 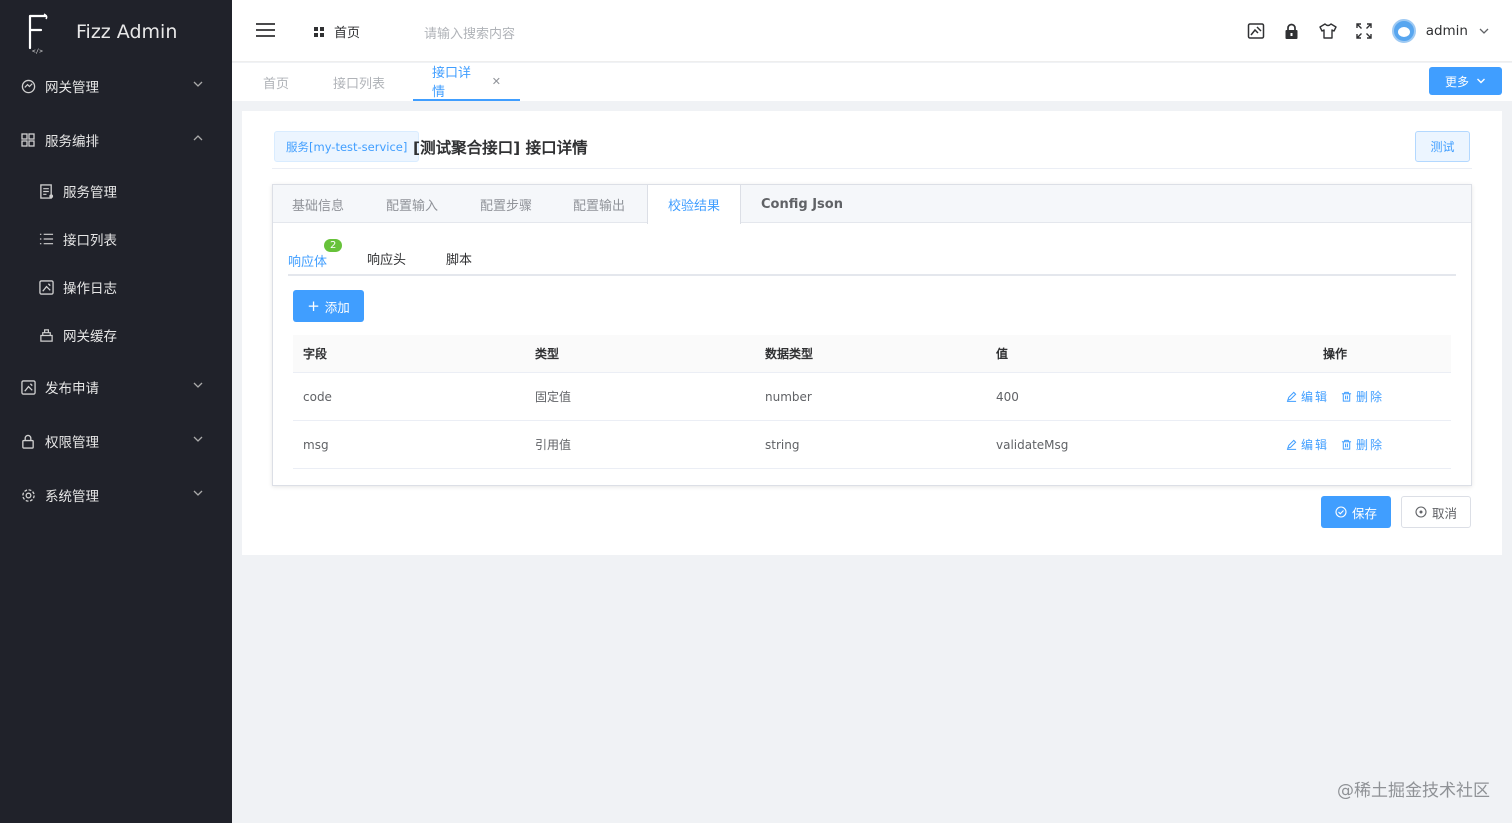 I want to click on more-button: 更多, so click(x=1465, y=81).